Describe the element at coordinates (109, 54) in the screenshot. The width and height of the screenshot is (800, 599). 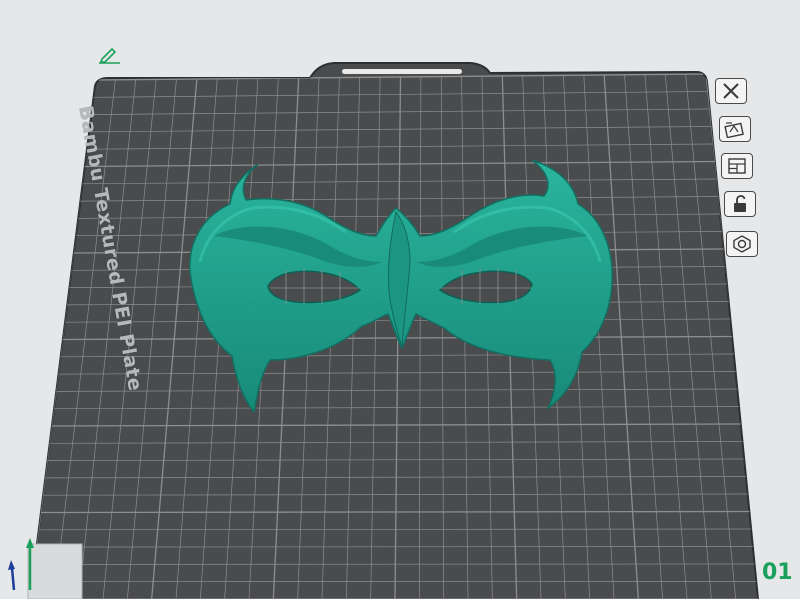
I see `edit-plate-name-icon` at that location.